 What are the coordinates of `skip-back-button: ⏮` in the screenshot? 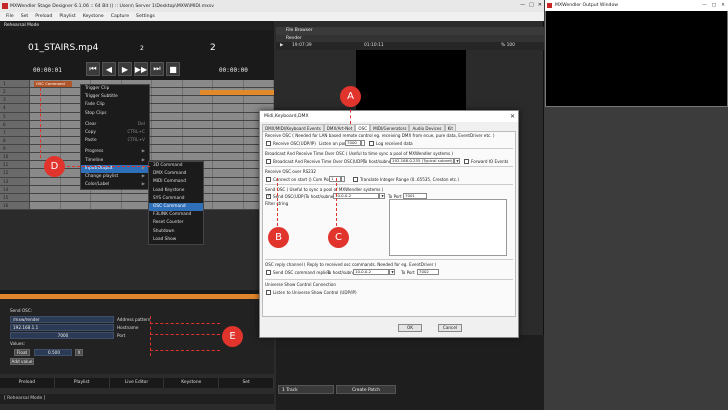 It's located at (93, 69).